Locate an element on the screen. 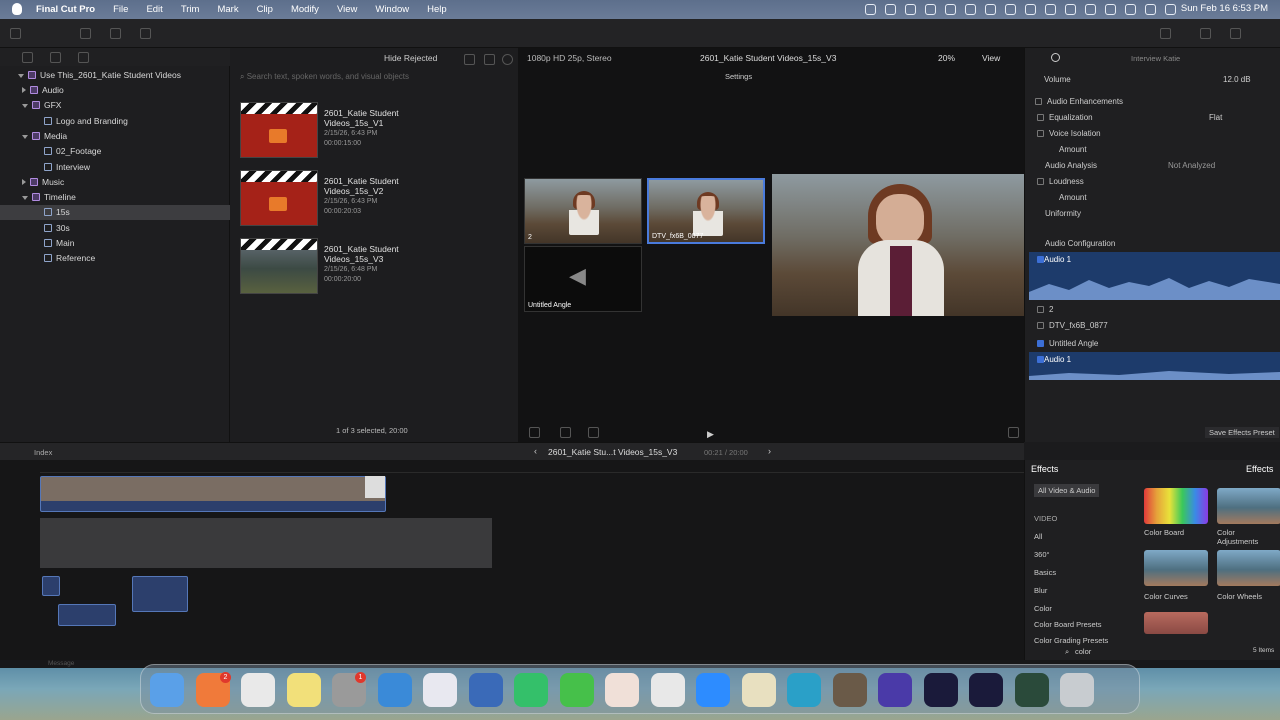  menu-window: Window is located at coordinates (392, 9).